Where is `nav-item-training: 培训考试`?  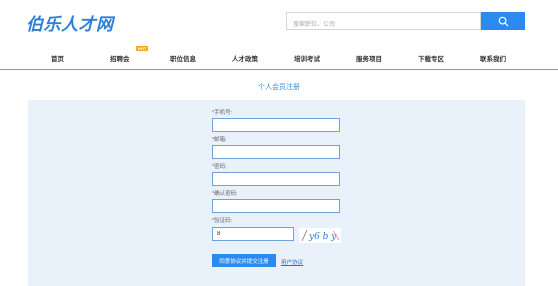
nav-item-training: 培训考试 is located at coordinates (307, 58).